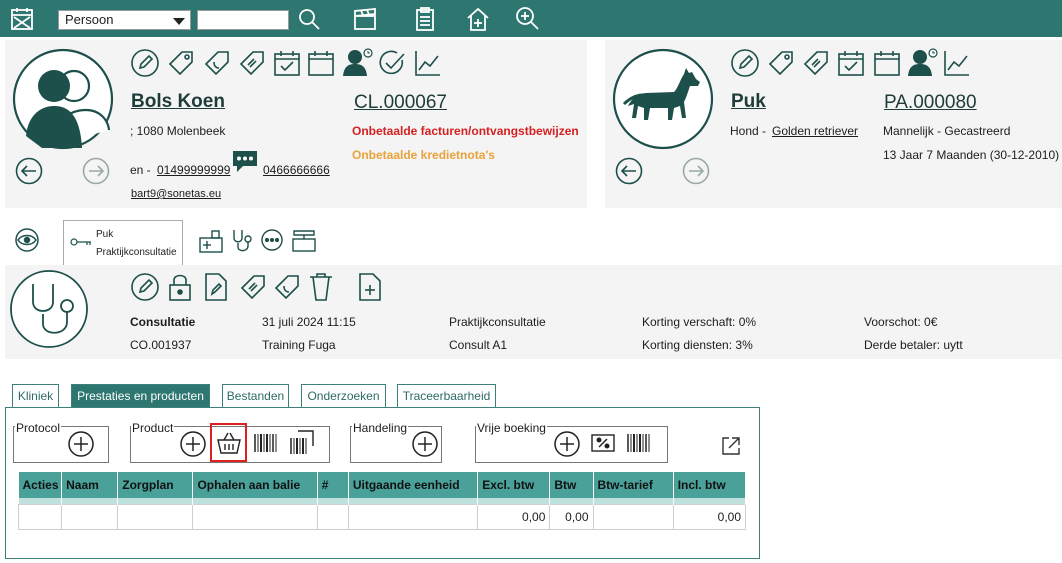 Image resolution: width=1062 pixels, height=563 pixels. Describe the element at coordinates (731, 446) in the screenshot. I see `expand-icon` at that location.